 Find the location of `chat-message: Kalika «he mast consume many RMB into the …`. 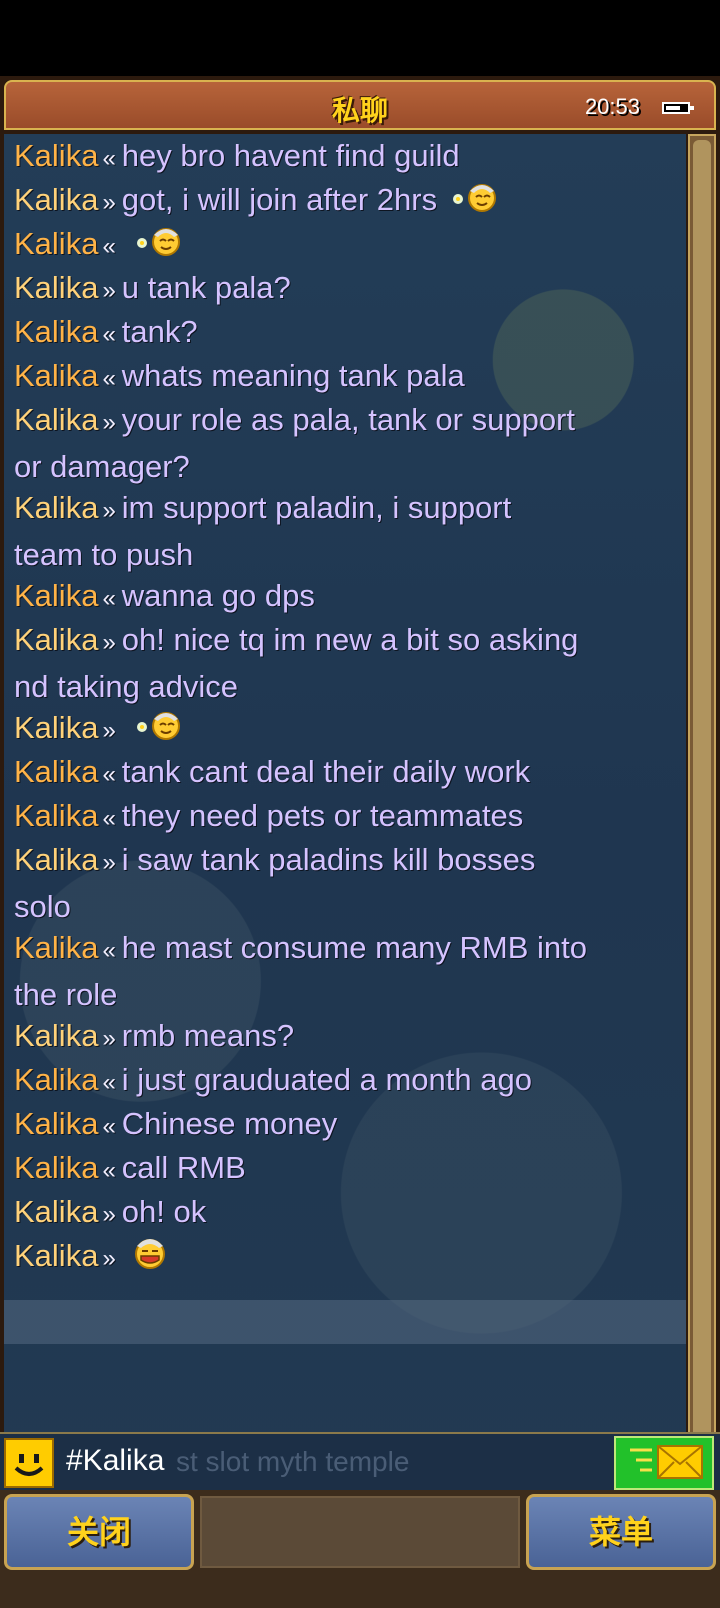

chat-message: Kalika «he mast consume many RMB into the … is located at coordinates (344, 971).